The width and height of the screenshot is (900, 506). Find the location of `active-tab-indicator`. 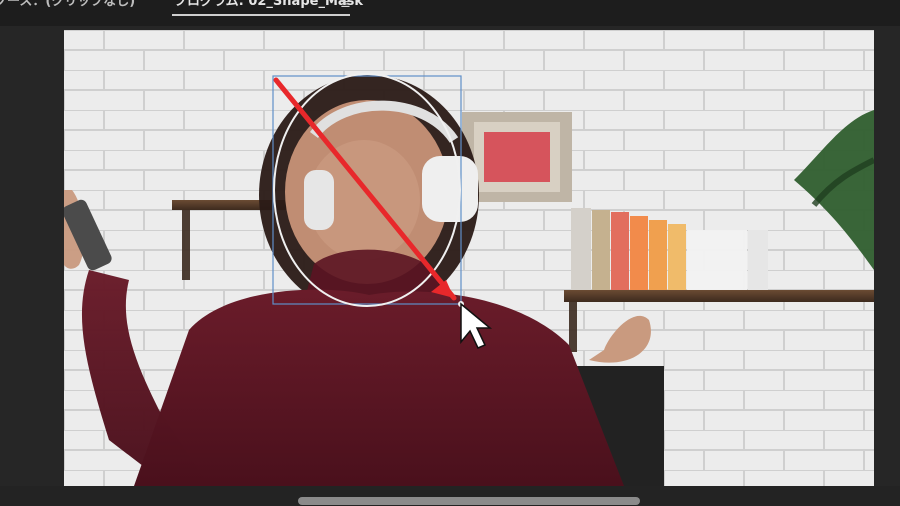

active-tab-indicator is located at coordinates (261, 15).